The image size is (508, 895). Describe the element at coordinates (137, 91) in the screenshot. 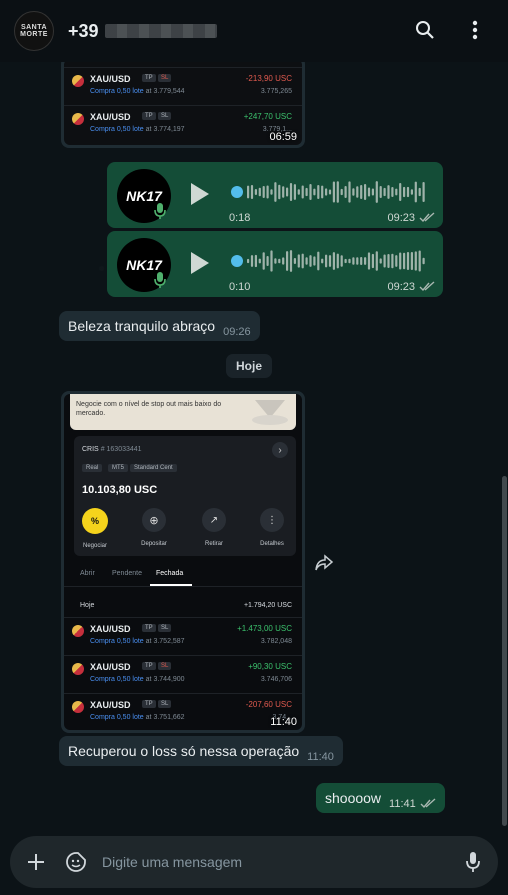

I see `trade-sub: Compra 0,50 lote at 3.779,544` at that location.